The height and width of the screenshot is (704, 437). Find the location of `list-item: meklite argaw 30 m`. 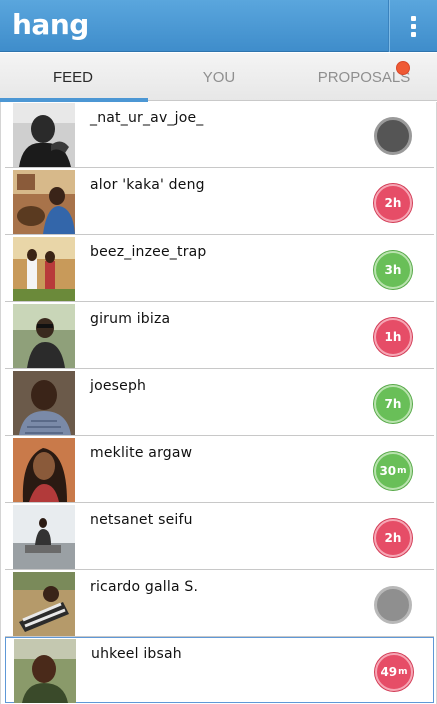

list-item: meklite argaw 30 m is located at coordinates (219, 470).